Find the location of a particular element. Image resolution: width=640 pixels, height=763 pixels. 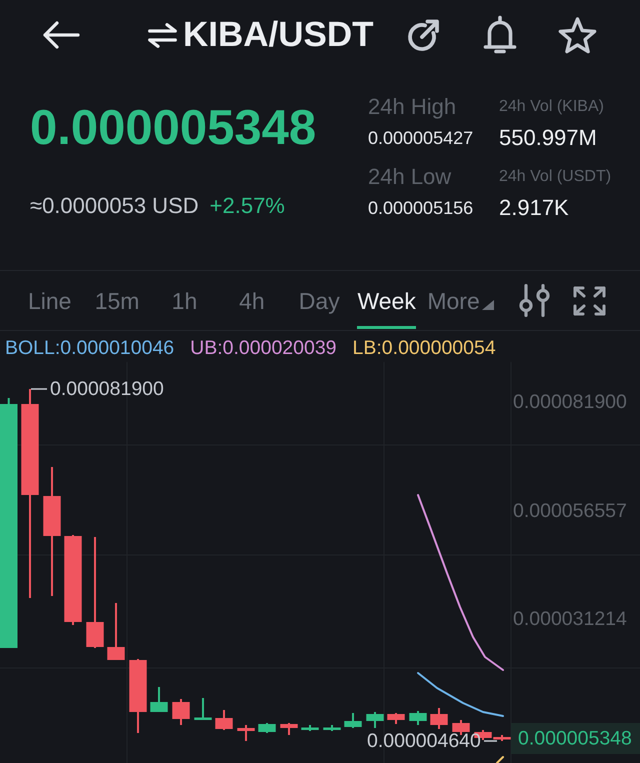

stat-label: 24h Vol (KIBA) is located at coordinates (551, 107).